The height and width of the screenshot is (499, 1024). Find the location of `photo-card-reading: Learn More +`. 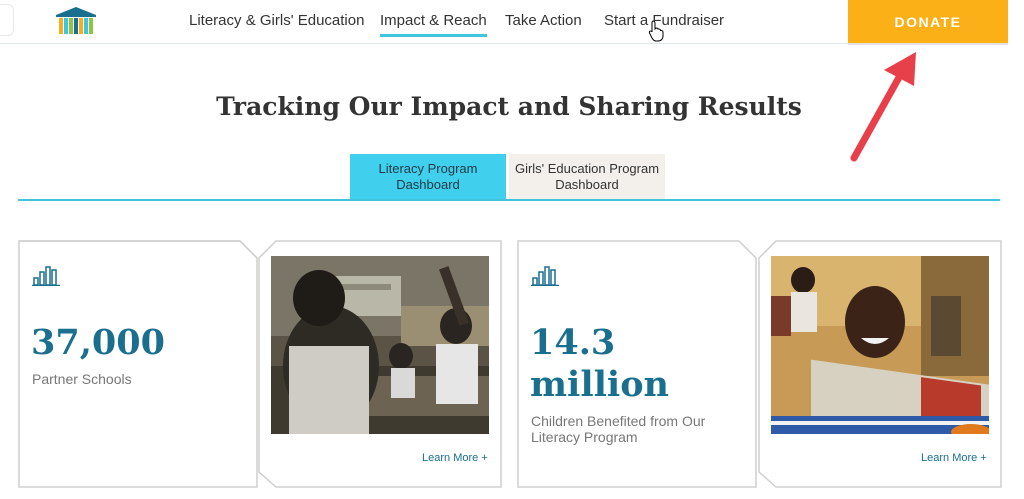

photo-card-reading: Learn More + is located at coordinates (880, 364).